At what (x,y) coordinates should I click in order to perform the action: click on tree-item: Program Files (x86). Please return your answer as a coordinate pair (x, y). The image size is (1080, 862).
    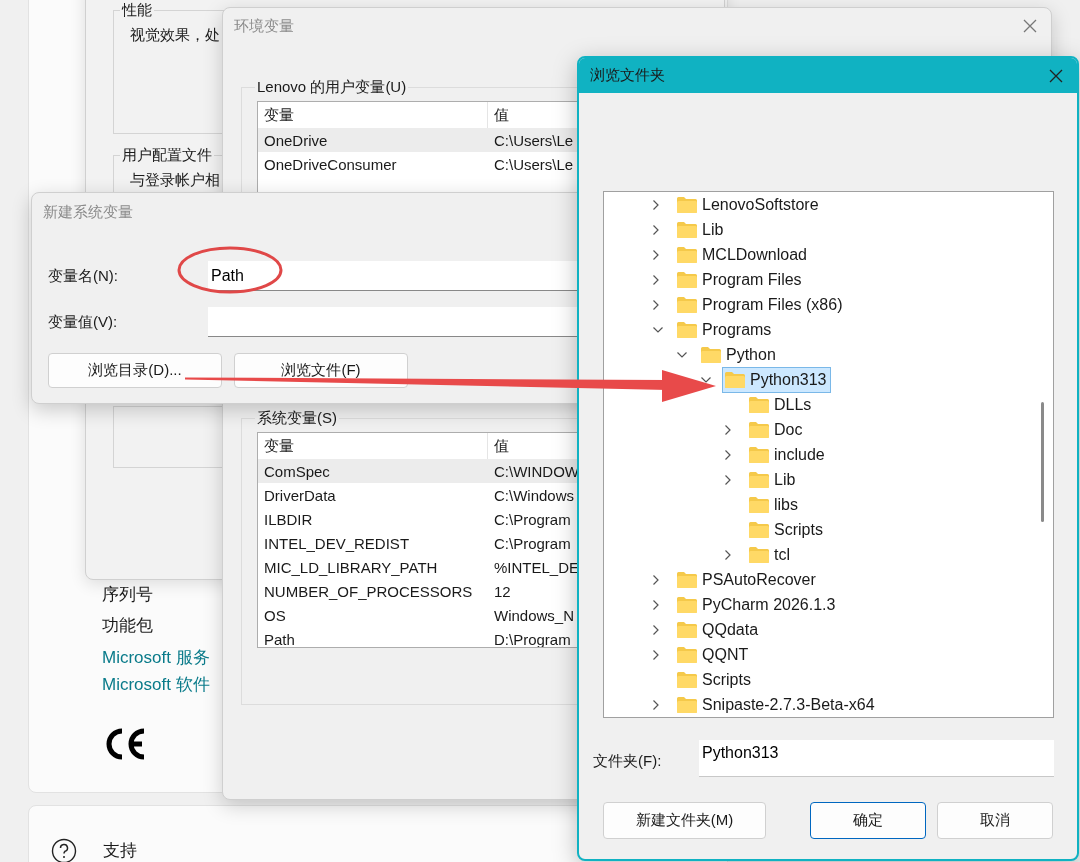
    Looking at the image, I should click on (760, 304).